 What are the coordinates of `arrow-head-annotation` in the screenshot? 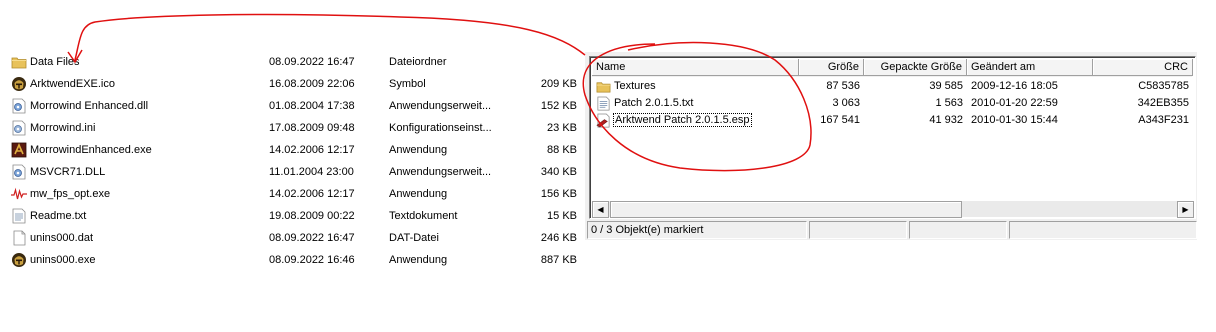 It's located at (75, 56).